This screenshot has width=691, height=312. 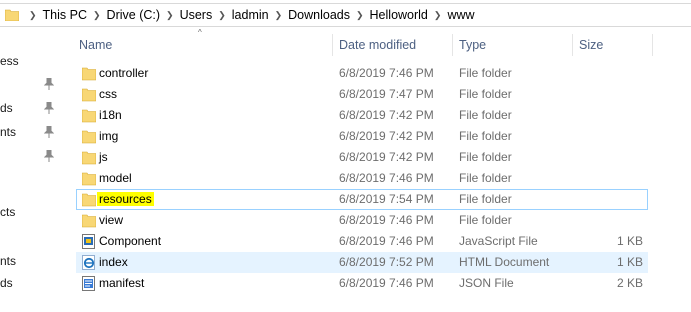 I want to click on file-date: 6/8/2019 7:47 PM, so click(x=386, y=94).